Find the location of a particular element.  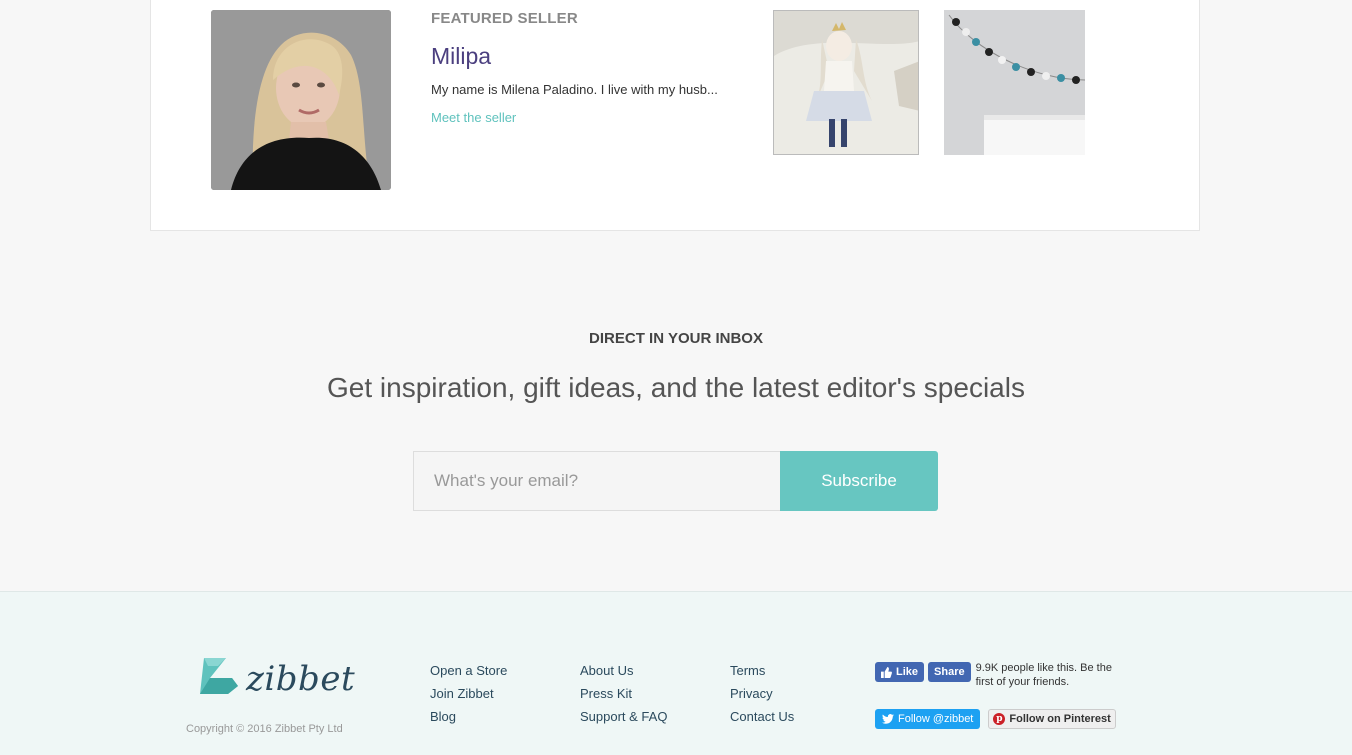

facebook-like-label: Like is located at coordinates (907, 672).